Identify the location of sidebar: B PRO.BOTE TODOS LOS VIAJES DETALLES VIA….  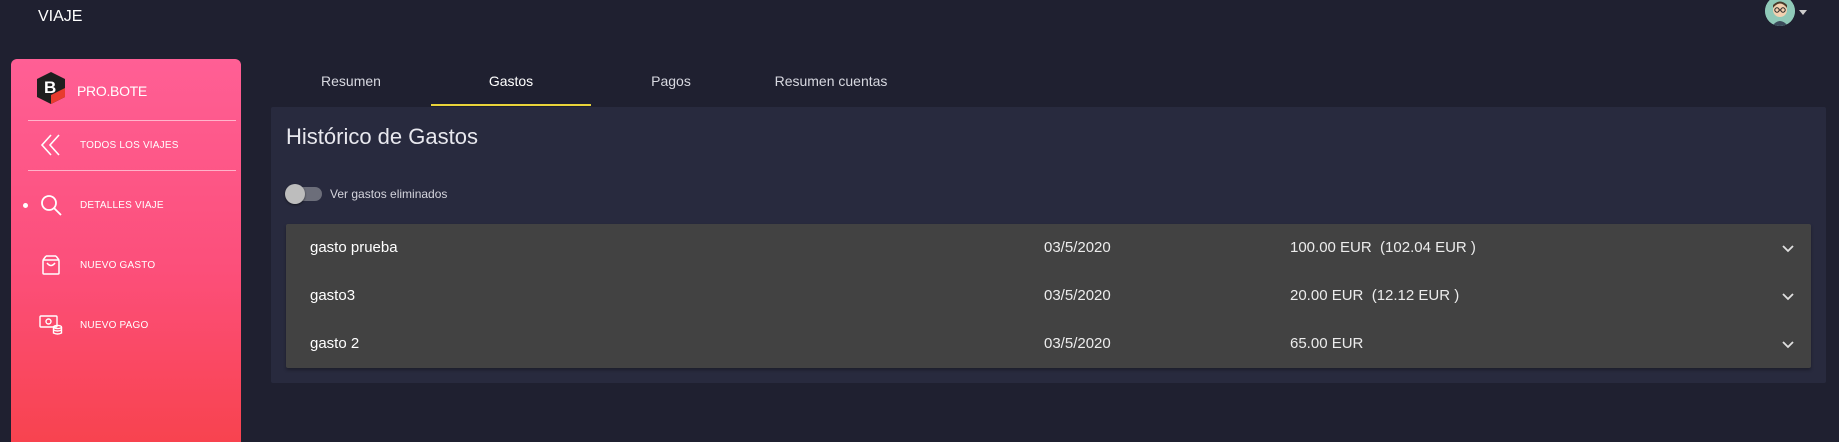
(126, 250).